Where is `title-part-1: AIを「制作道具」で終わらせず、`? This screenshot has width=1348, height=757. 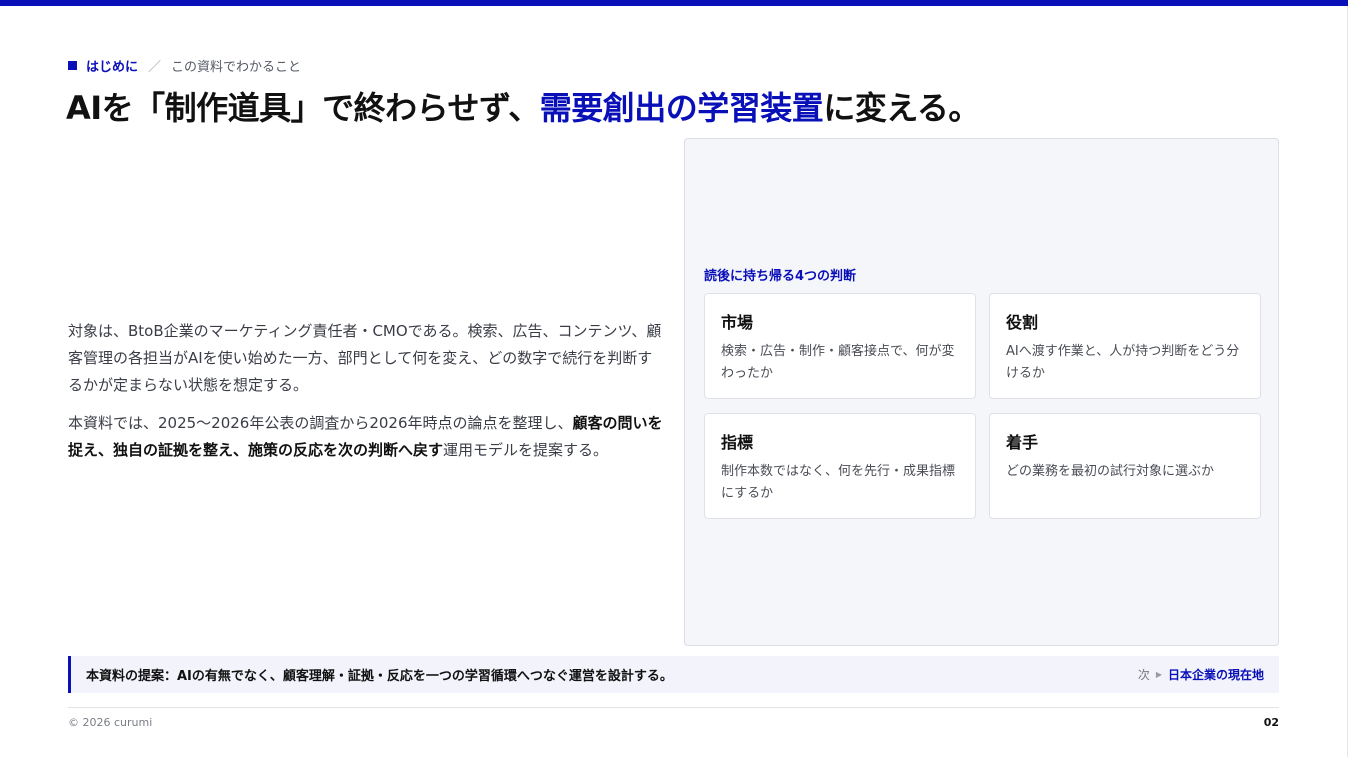
title-part-1: AIを「制作道具」で終わらせず、 is located at coordinates (303, 108).